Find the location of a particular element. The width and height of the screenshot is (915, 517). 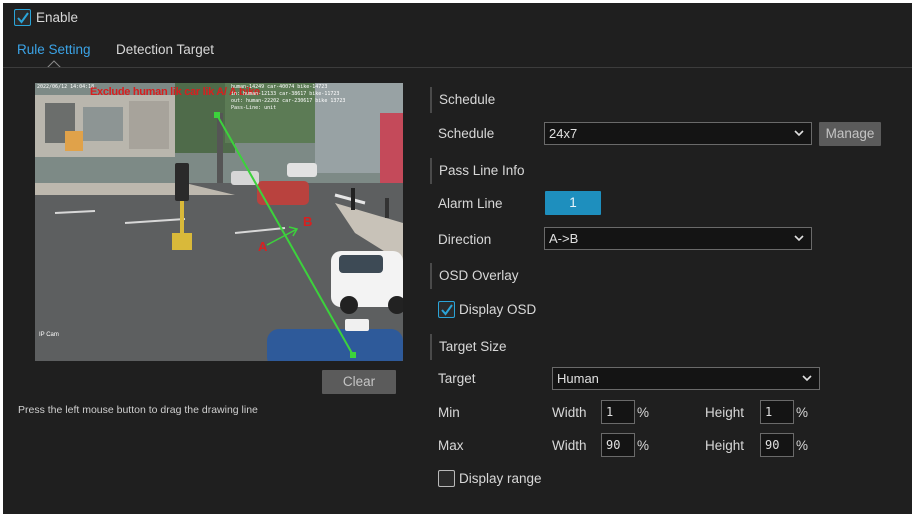

target-select: Human is located at coordinates (686, 378).